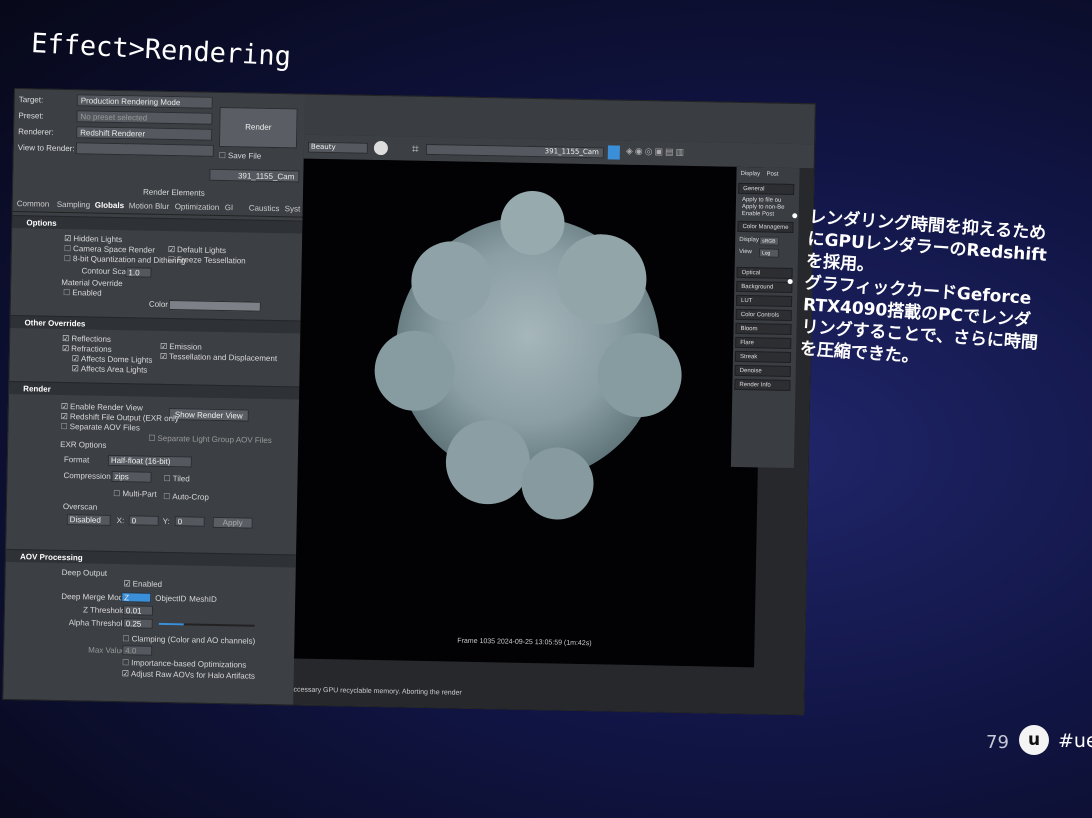 The width and height of the screenshot is (1092, 818). Describe the element at coordinates (144, 117) in the screenshot. I see `preset-dropdown: No preset selected` at that location.